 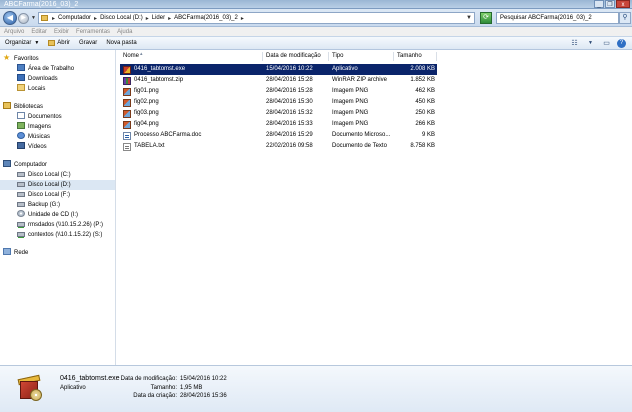 I want to click on minimize-button: _, so click(x=599, y=4).